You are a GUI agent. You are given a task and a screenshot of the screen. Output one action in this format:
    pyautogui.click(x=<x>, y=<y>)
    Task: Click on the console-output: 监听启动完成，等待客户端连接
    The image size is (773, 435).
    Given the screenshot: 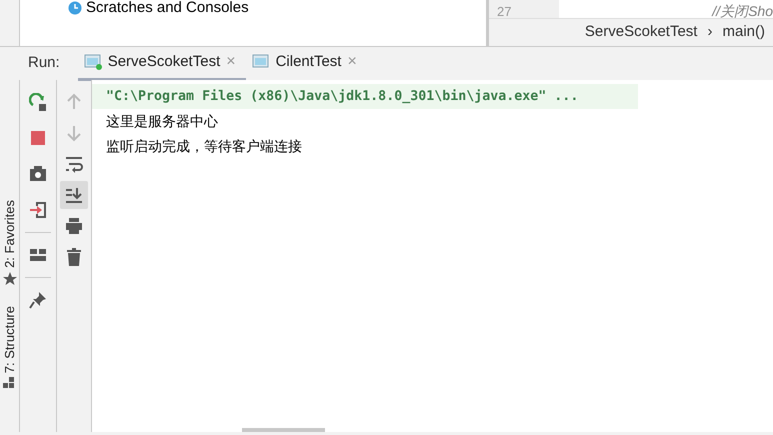 What is the action you would take?
    pyautogui.click(x=204, y=146)
    